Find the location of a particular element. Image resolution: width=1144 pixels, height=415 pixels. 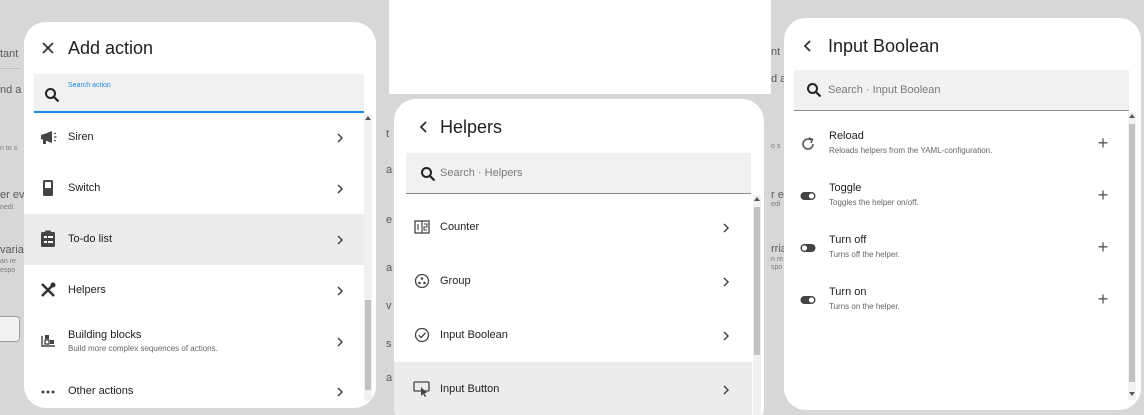

background-fragment: n re is located at coordinates (777, 259).